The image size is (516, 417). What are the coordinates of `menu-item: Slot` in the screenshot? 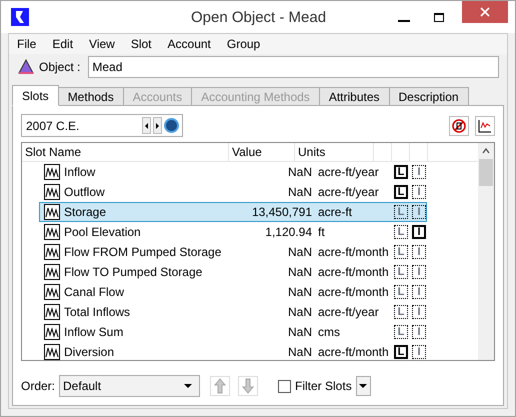 It's located at (141, 44).